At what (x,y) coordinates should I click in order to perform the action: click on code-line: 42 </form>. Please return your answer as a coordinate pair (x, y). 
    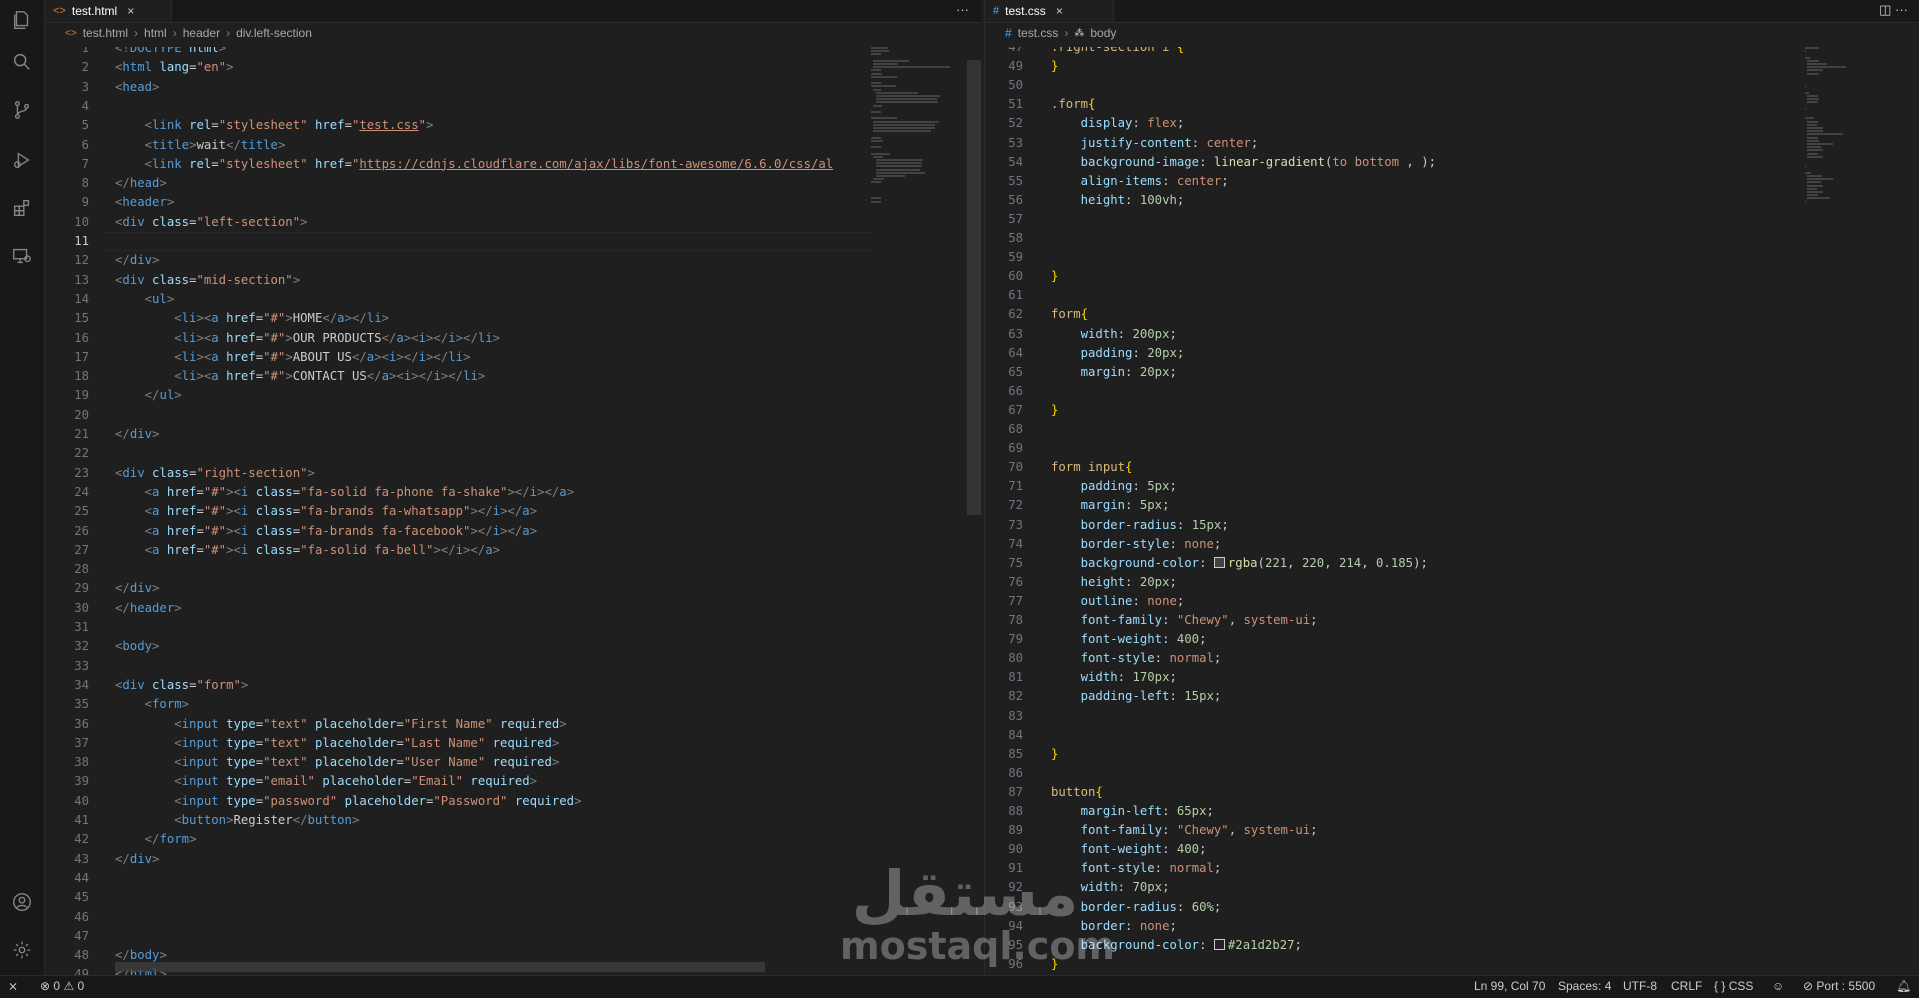
    Looking at the image, I should click on (513, 839).